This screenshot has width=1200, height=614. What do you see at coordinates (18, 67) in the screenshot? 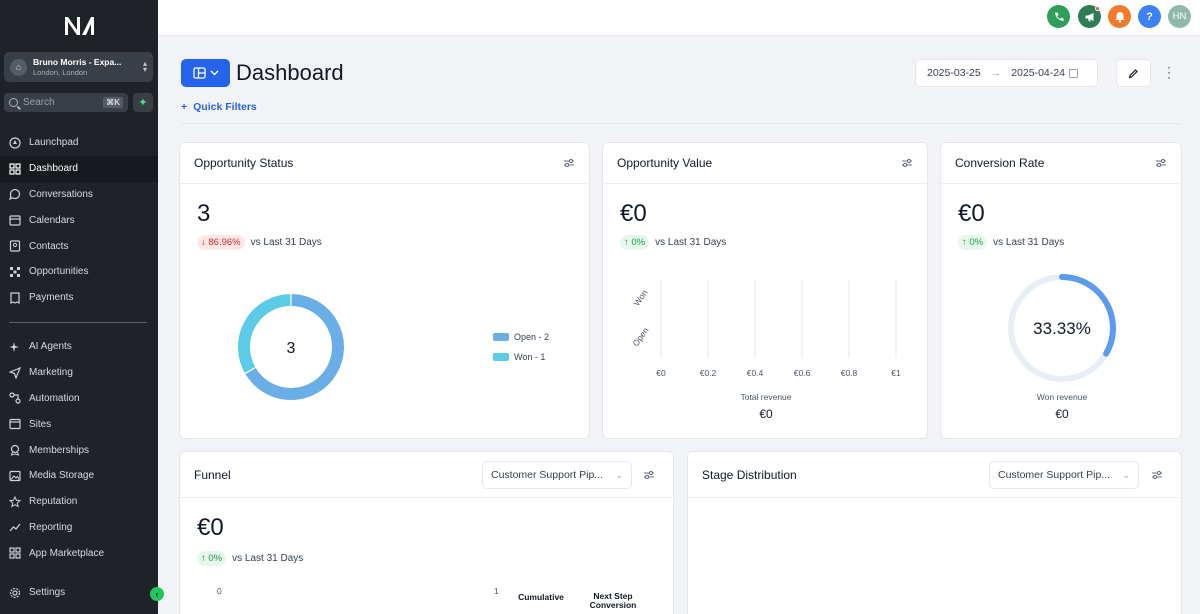
I see `location-icon: ⌂` at bounding box center [18, 67].